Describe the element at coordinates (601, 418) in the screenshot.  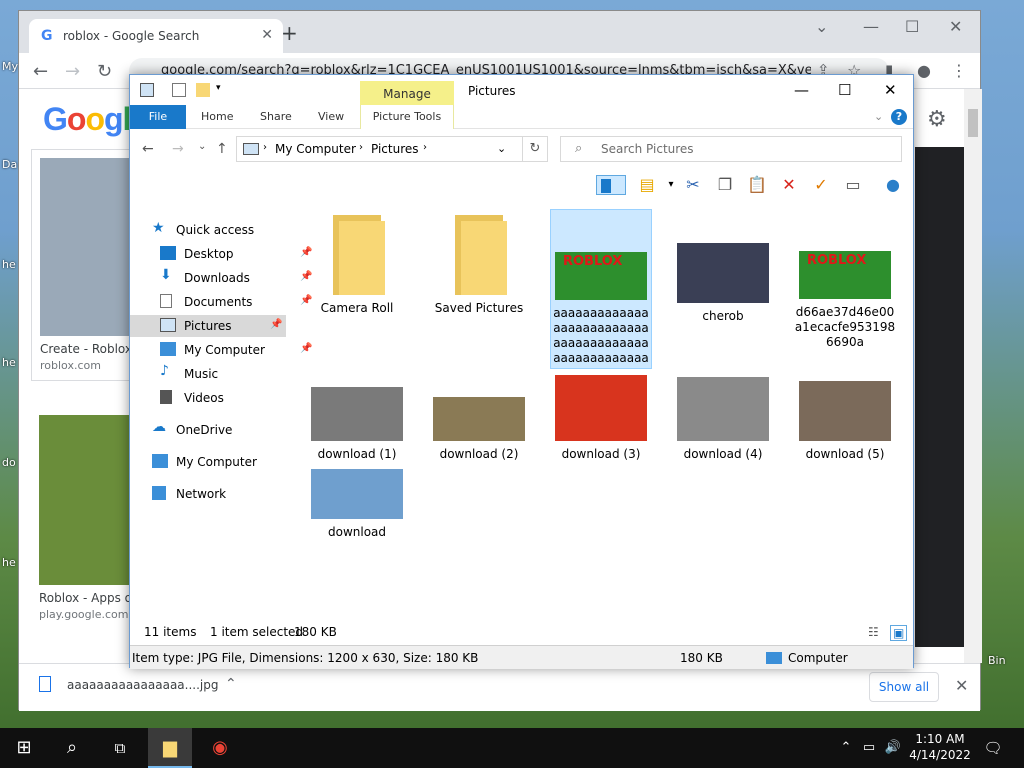
I see `image-file-item: download (3)` at that location.